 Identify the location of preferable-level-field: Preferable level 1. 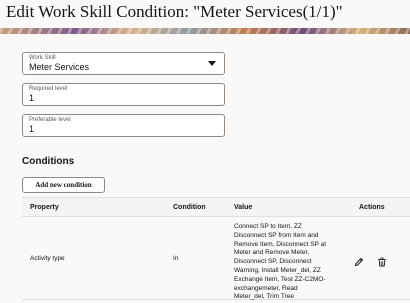
(123, 125).